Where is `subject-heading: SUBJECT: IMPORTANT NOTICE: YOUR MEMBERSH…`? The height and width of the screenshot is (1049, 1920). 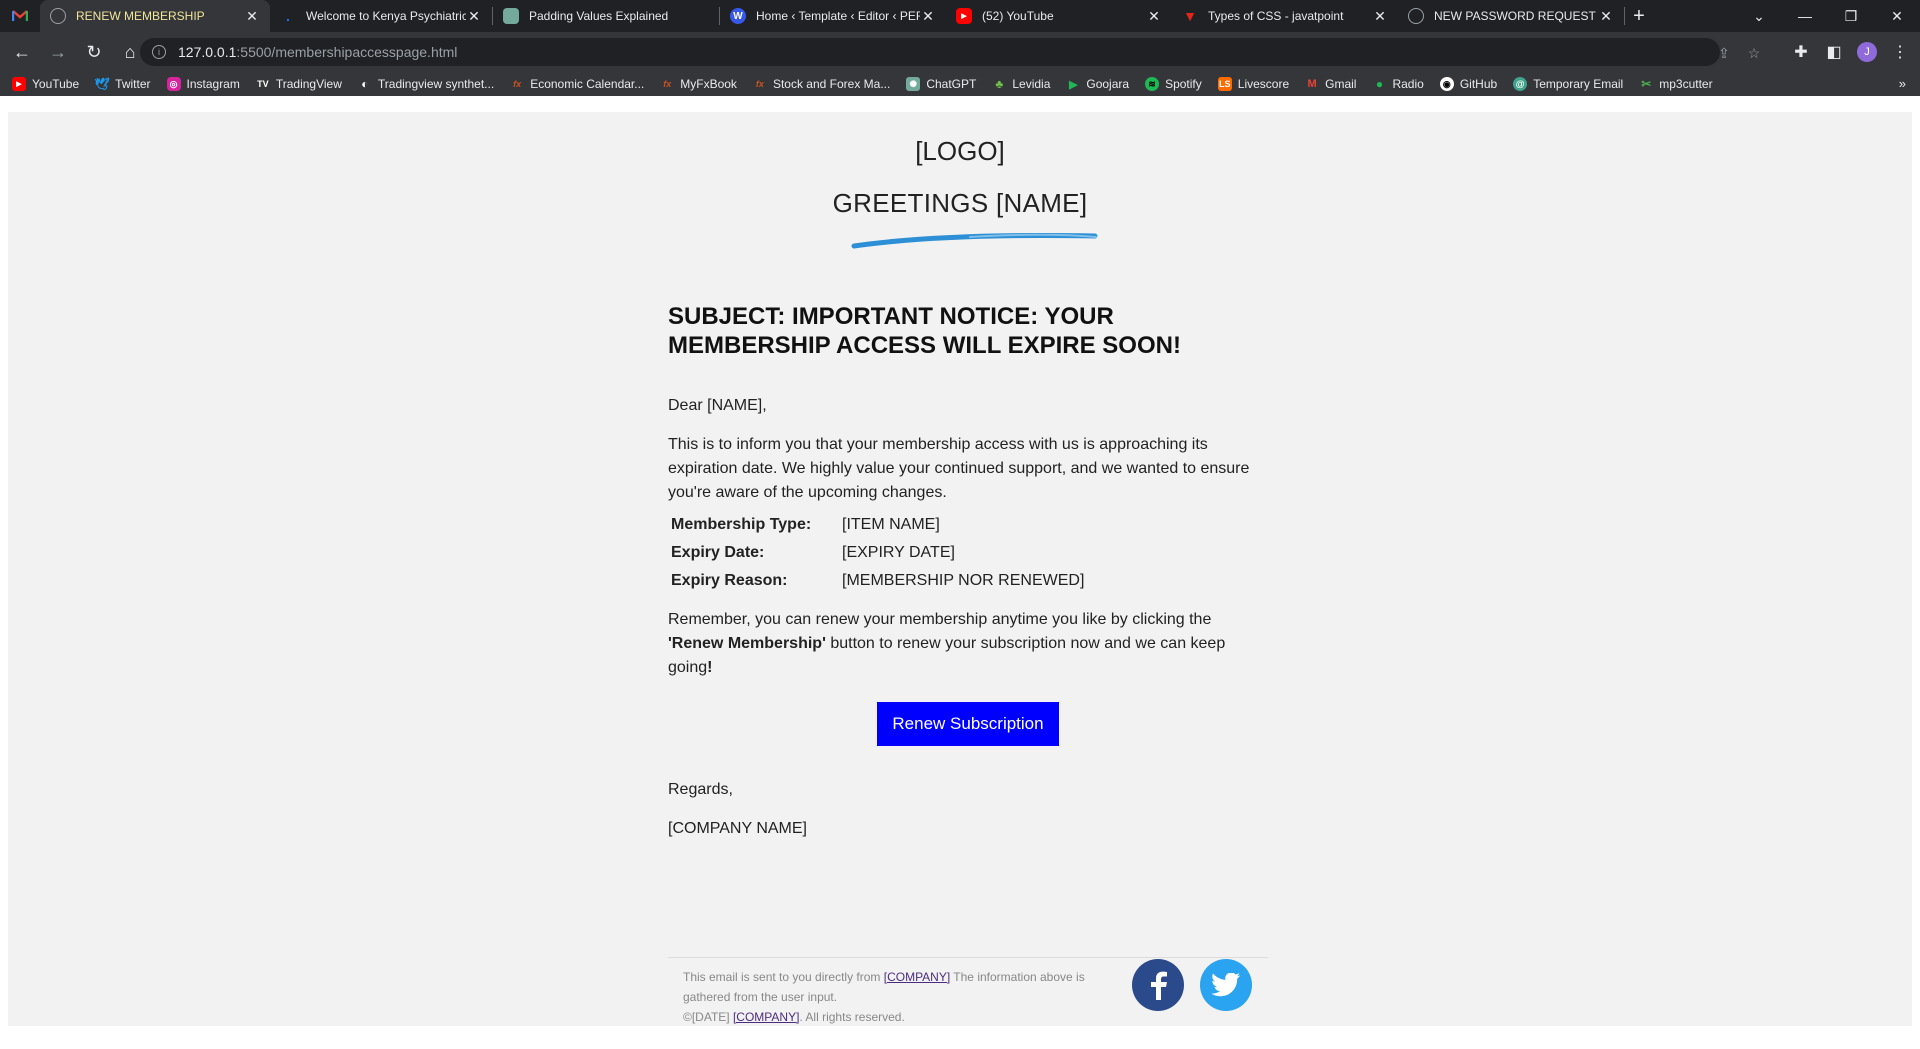 subject-heading: SUBJECT: IMPORTANT NOTICE: YOUR MEMBERSH… is located at coordinates (924, 331).